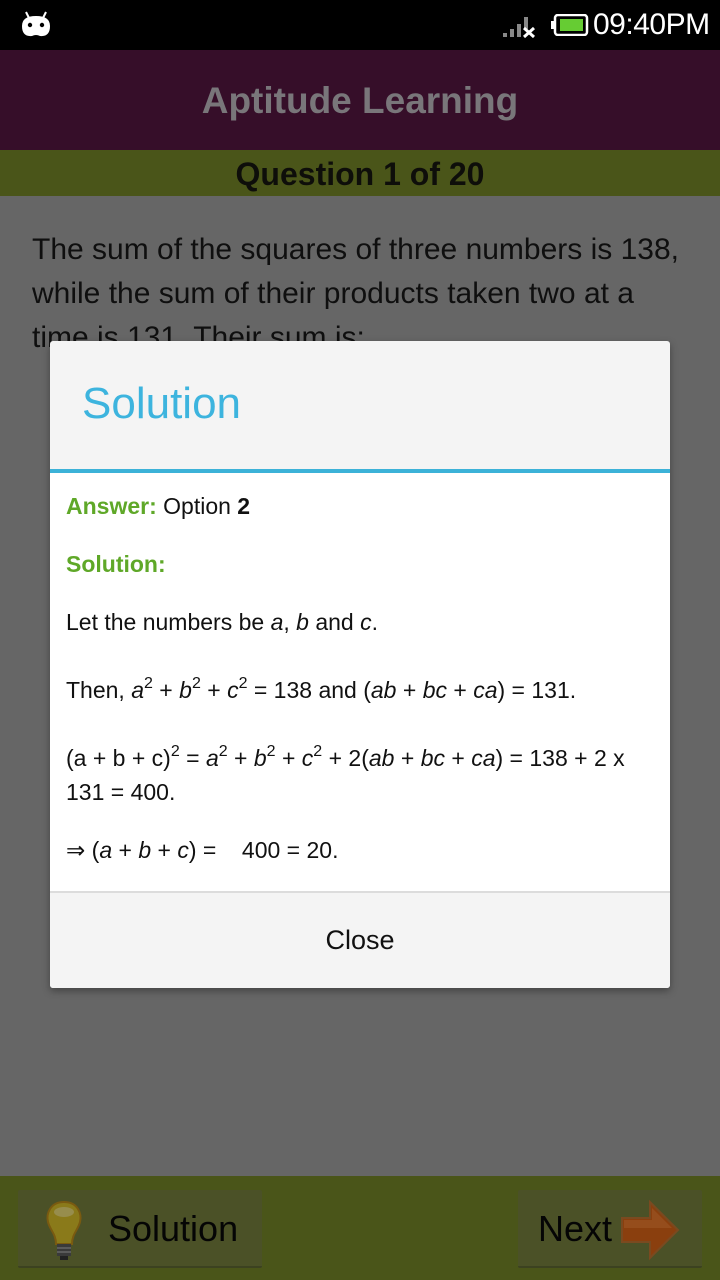  I want to click on answer-value: 2, so click(244, 506).